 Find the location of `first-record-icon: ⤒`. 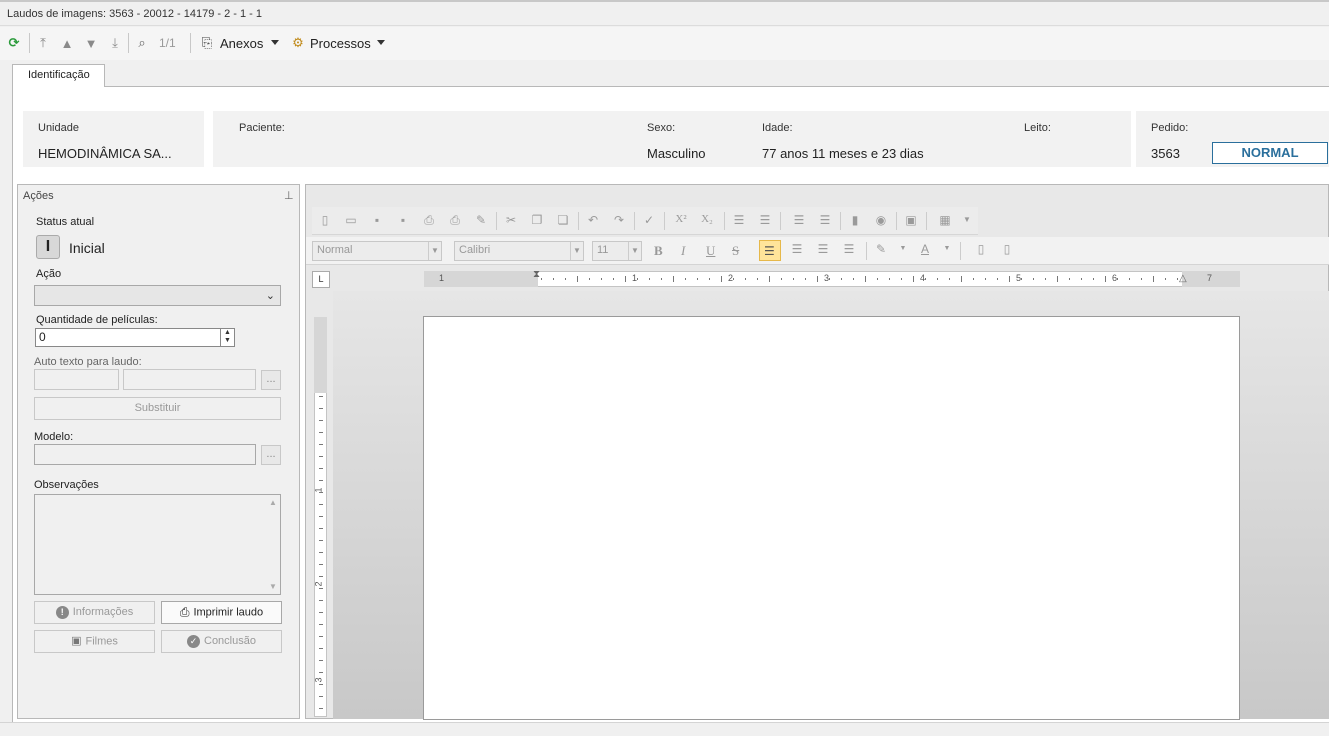

first-record-icon: ⤒ is located at coordinates (43, 43).